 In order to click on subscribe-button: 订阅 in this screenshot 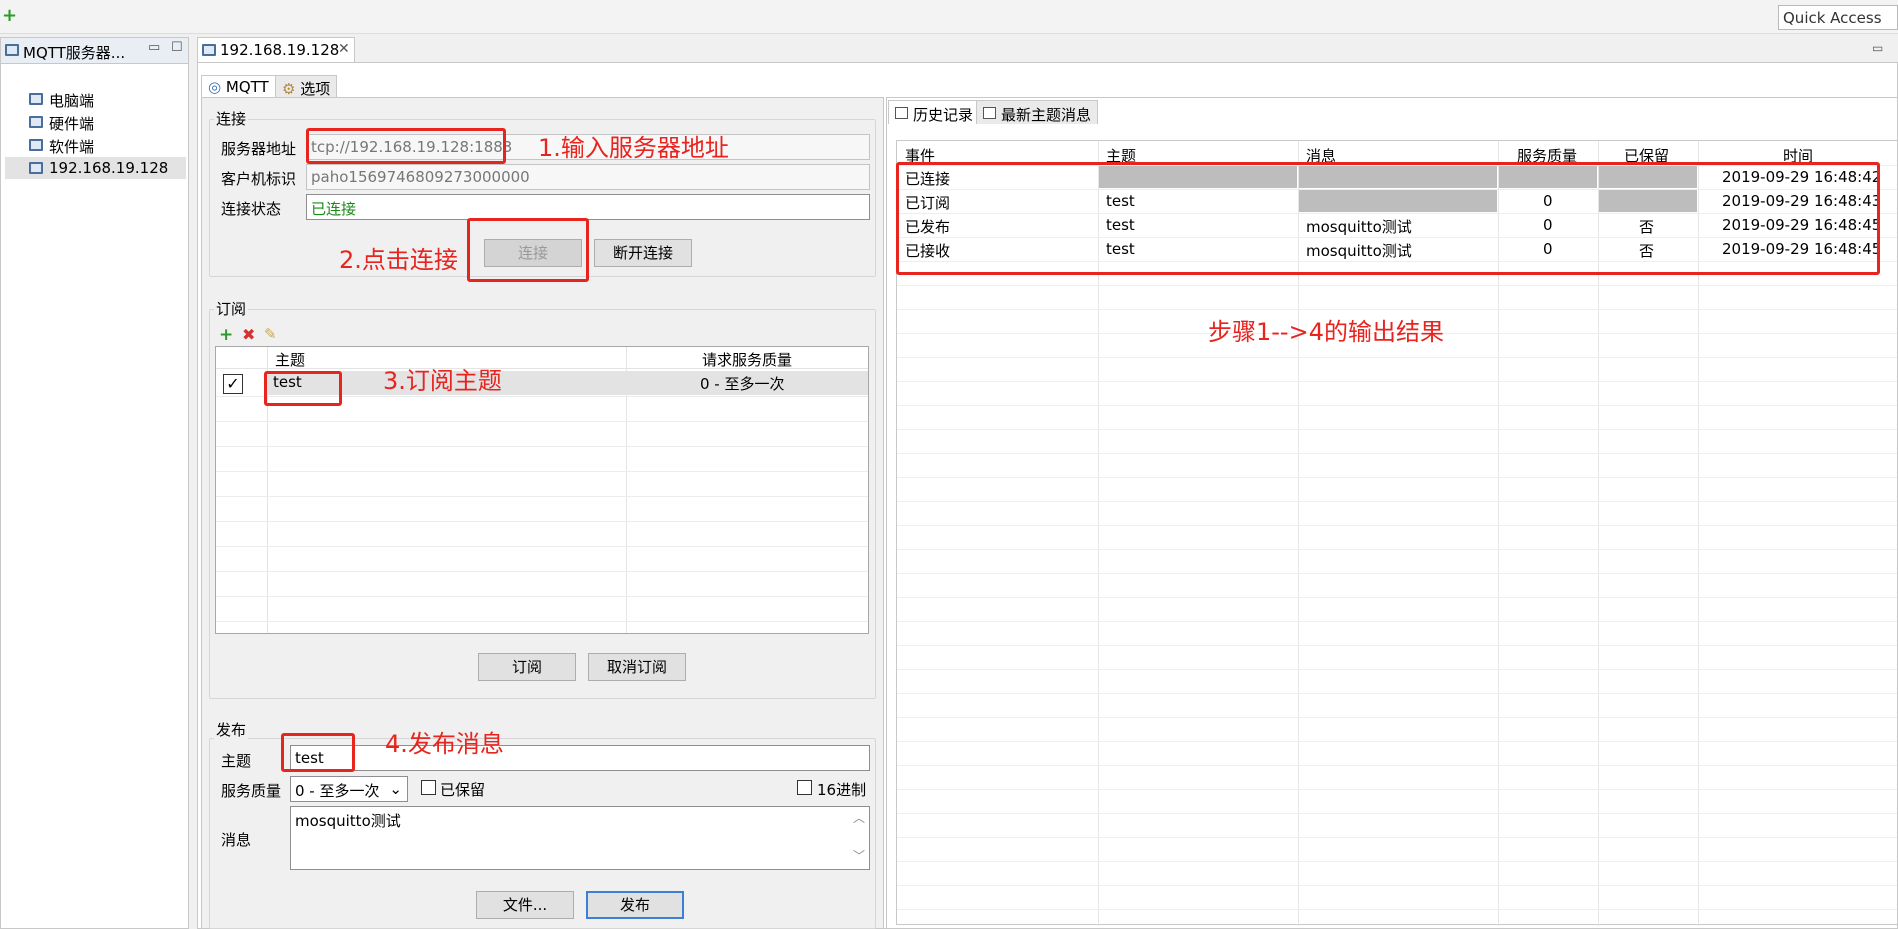, I will do `click(527, 667)`.